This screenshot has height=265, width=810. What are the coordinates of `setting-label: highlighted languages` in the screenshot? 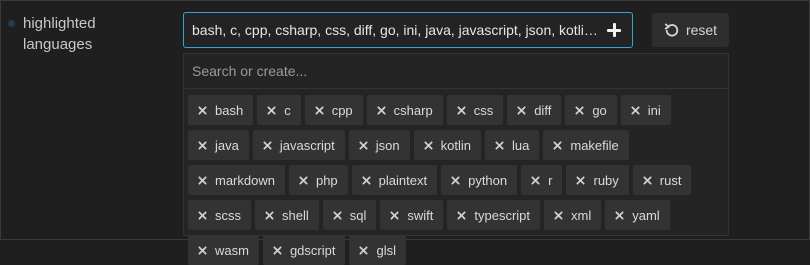 It's located at (70, 34).